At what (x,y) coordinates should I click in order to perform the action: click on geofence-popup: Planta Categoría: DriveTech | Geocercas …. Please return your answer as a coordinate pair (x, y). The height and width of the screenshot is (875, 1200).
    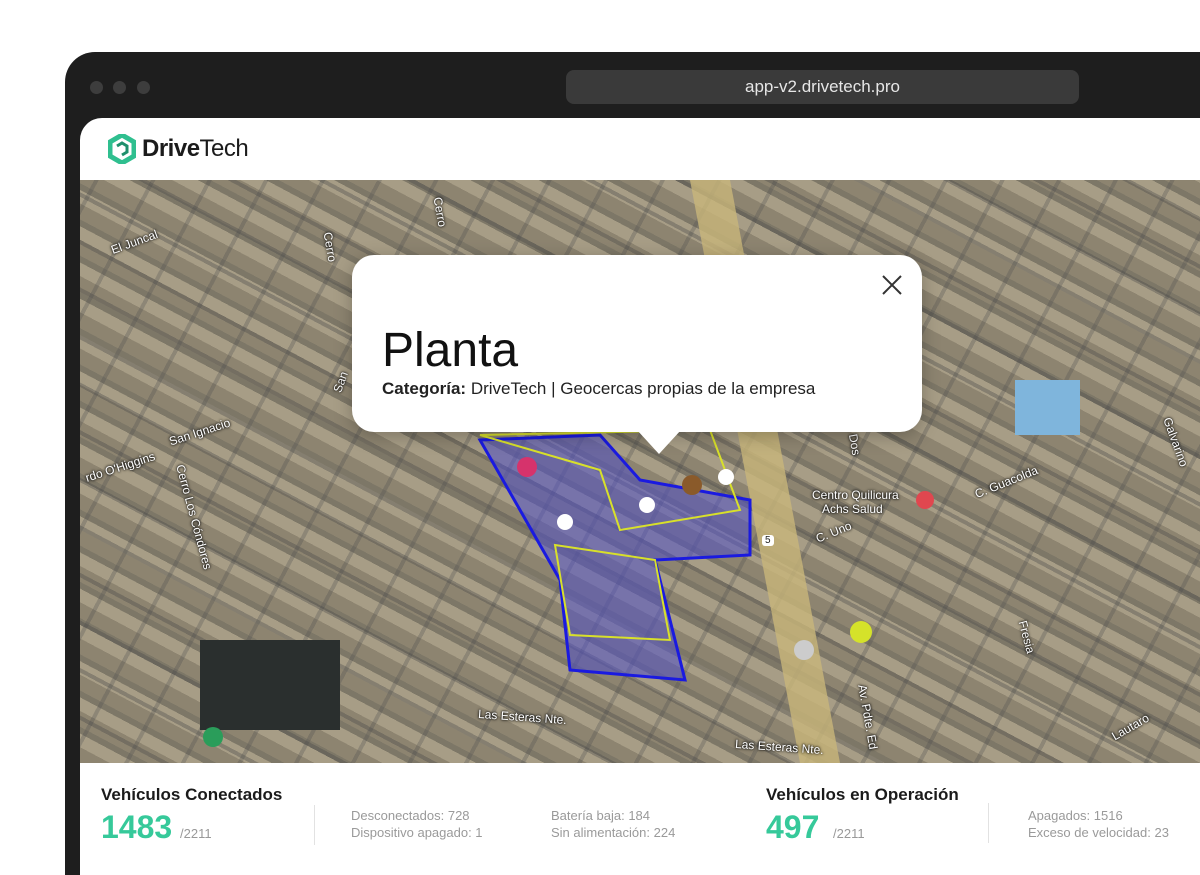
    Looking at the image, I should click on (637, 354).